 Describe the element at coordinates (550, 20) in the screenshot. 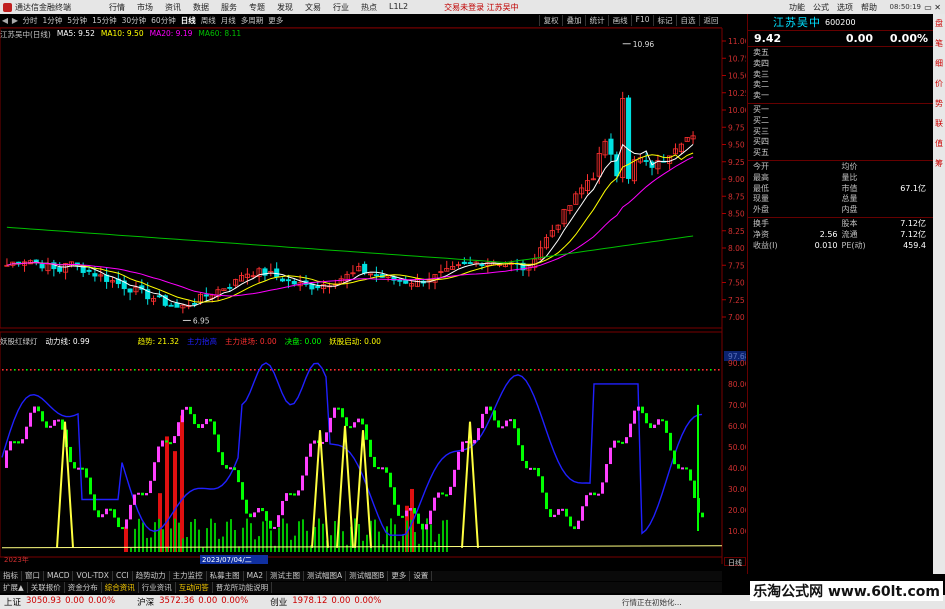

I see `tool-button: 复权` at that location.